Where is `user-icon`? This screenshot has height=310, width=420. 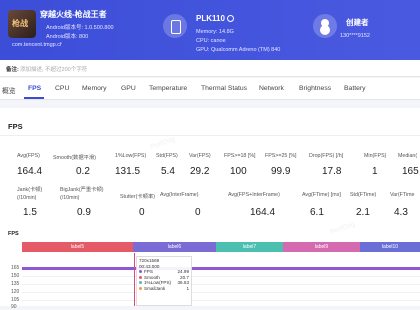
user-icon is located at coordinates (325, 26).